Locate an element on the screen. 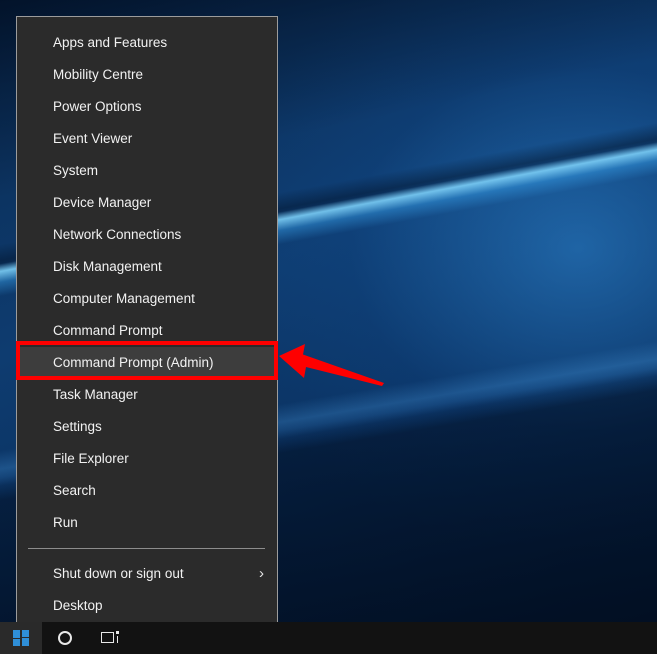 The height and width of the screenshot is (654, 657). menu-item-label: Command Prompt (Admin) is located at coordinates (133, 362).